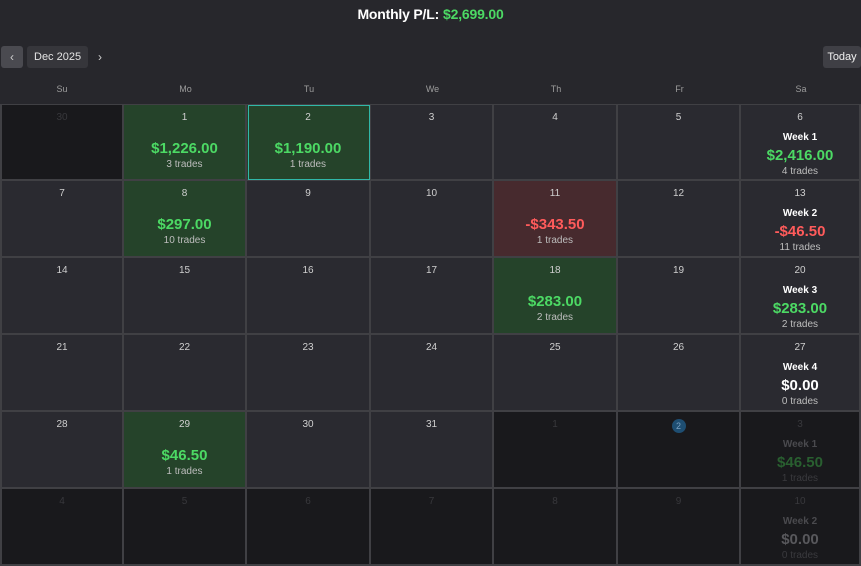 The height and width of the screenshot is (566, 861). What do you see at coordinates (308, 148) in the screenshot?
I see `day-pl-amount: $1,190.00` at bounding box center [308, 148].